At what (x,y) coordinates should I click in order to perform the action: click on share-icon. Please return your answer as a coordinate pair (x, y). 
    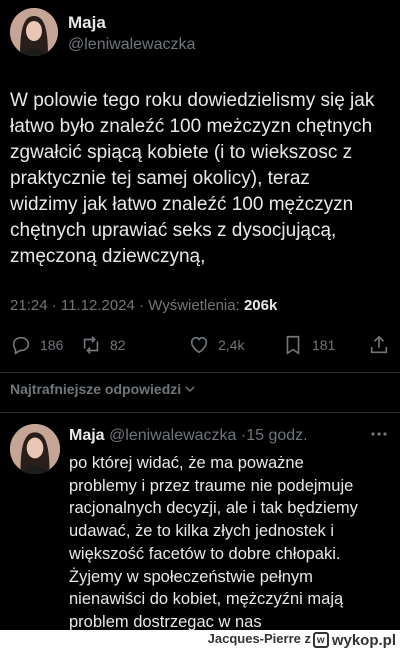
    Looking at the image, I should click on (379, 344).